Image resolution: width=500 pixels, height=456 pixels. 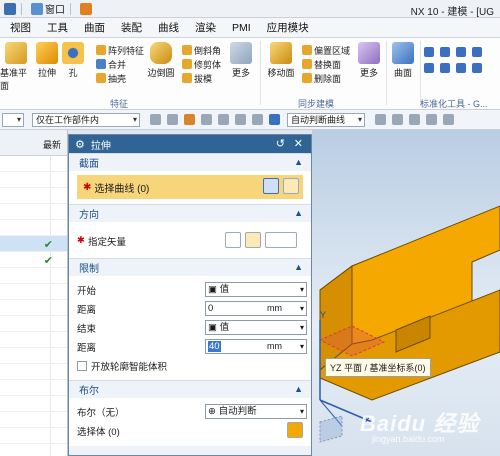 What do you see at coordinates (298, 143) in the screenshot?
I see `close-icon: ✕` at bounding box center [298, 143].